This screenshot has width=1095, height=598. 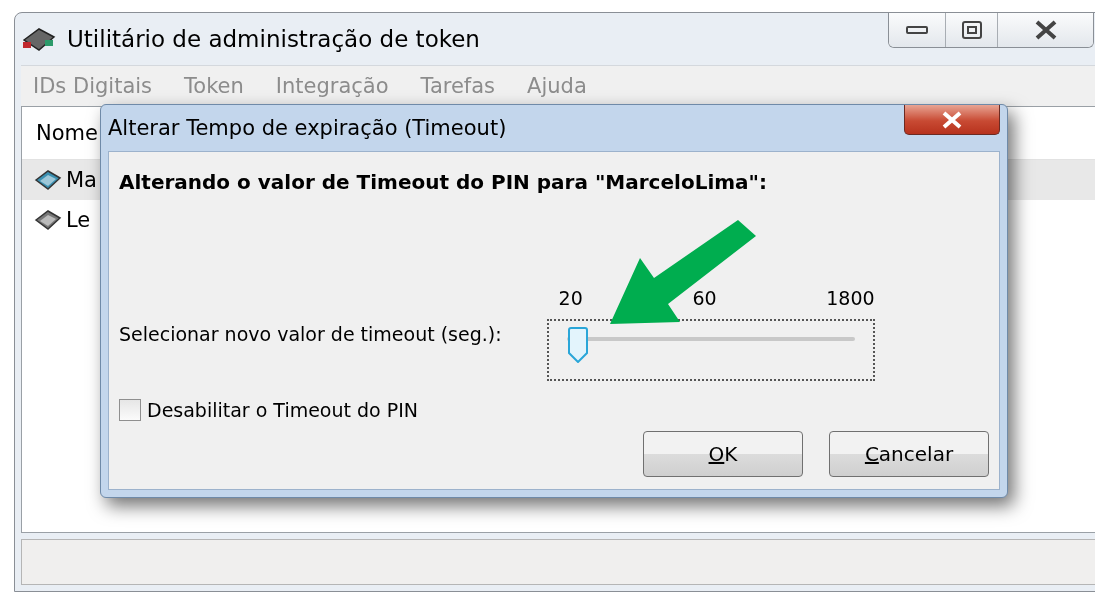 What do you see at coordinates (443, 182) in the screenshot?
I see `dialog-heading: Alterando o valor de Timeout do PIN para "MarceloLima":` at bounding box center [443, 182].